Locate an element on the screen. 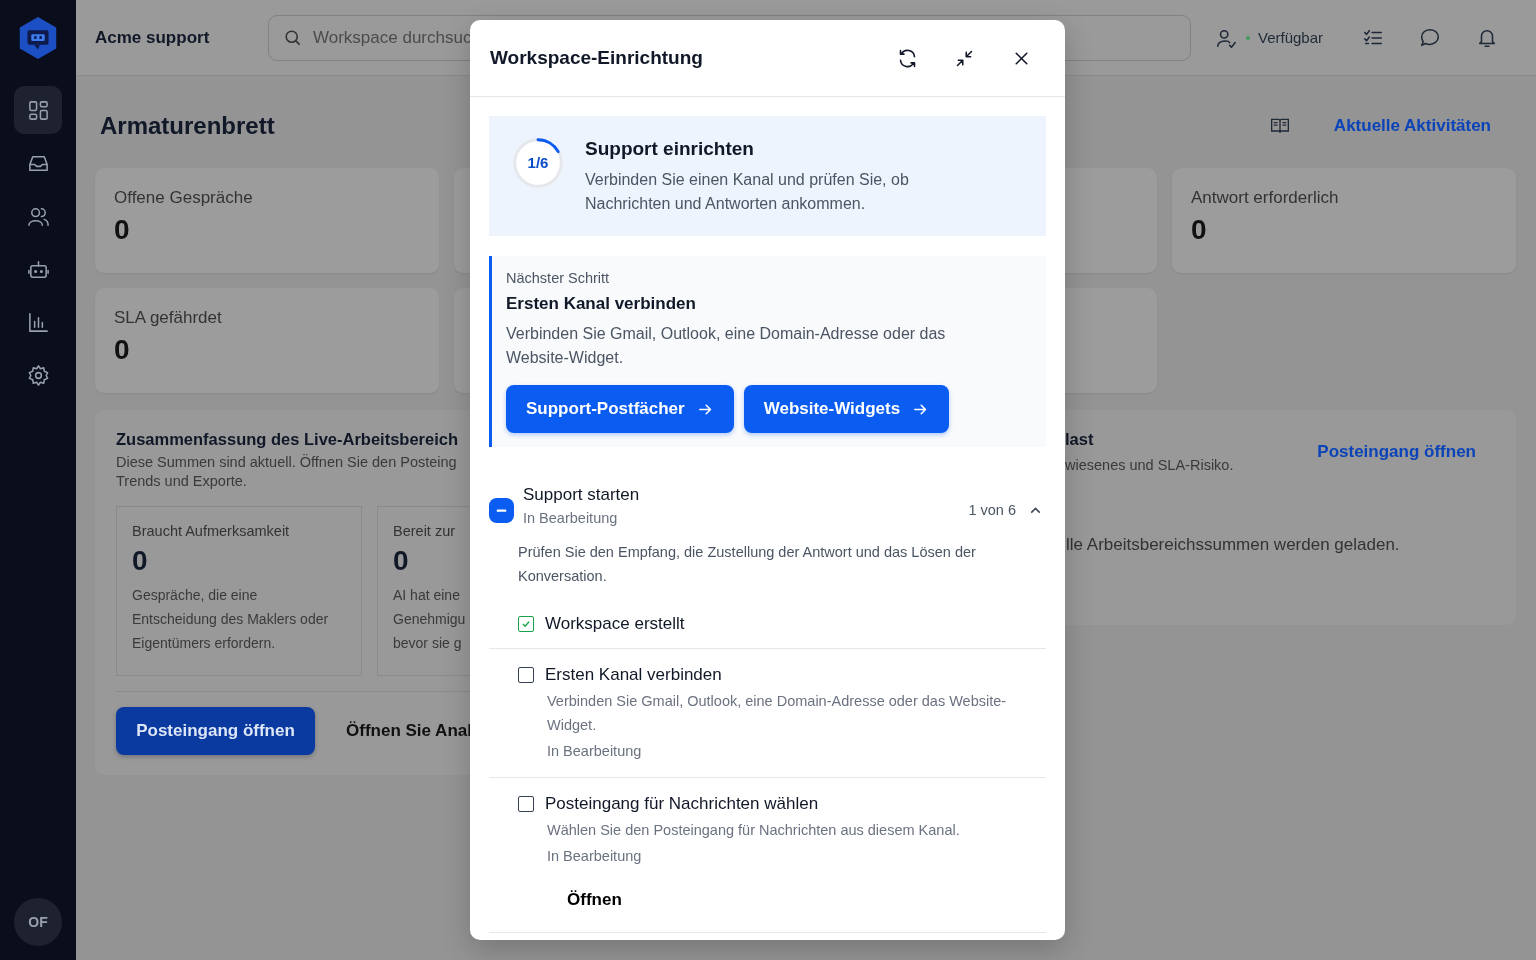  open-inbox-button: Posteingang öffnen is located at coordinates (215, 731).